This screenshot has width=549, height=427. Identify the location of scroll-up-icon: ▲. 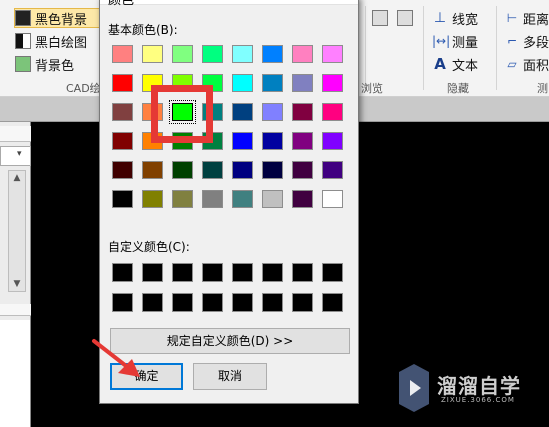
(17, 178).